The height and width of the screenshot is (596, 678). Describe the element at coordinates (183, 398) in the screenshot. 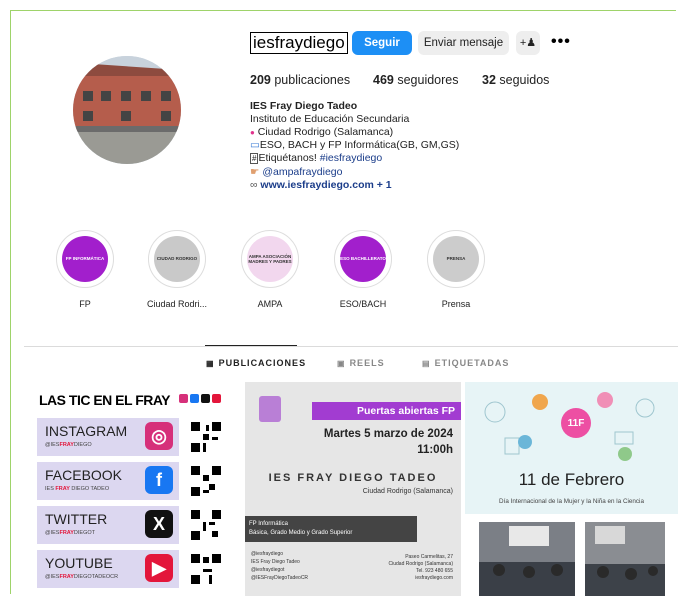

I see `instagram-icon` at that location.